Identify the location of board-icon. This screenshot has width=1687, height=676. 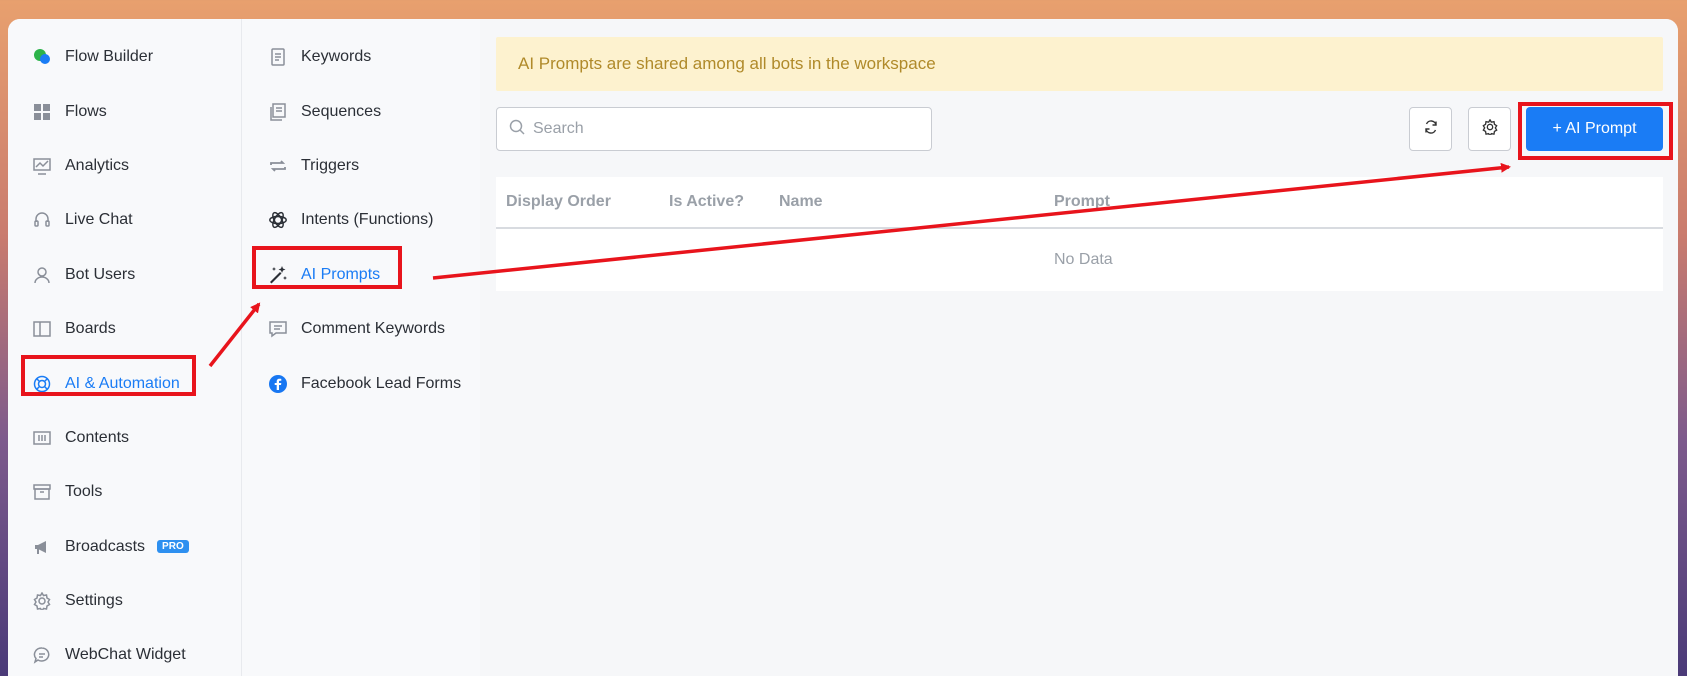
(42, 329).